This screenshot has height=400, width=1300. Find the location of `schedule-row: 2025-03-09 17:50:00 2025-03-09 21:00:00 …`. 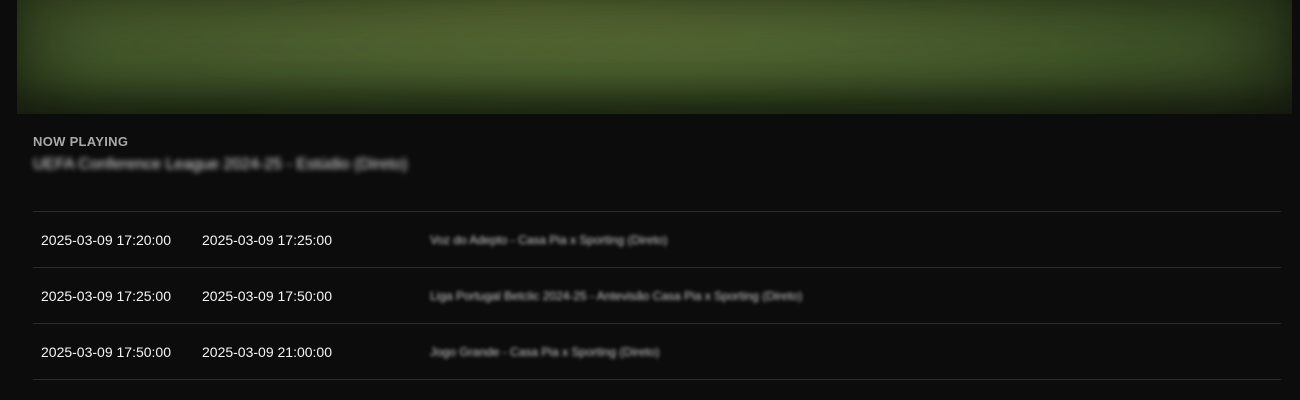

schedule-row: 2025-03-09 17:50:00 2025-03-09 21:00:00 … is located at coordinates (657, 352).